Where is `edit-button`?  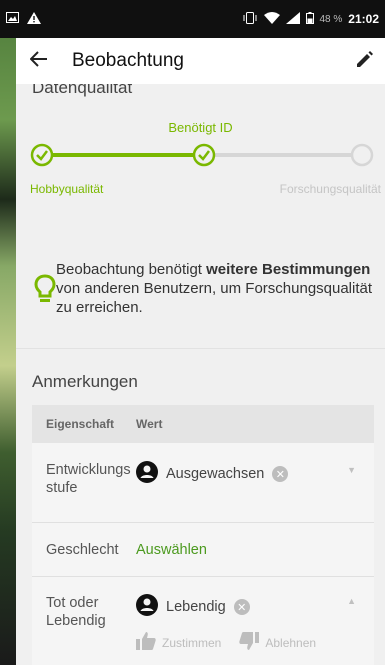 edit-button is located at coordinates (365, 61).